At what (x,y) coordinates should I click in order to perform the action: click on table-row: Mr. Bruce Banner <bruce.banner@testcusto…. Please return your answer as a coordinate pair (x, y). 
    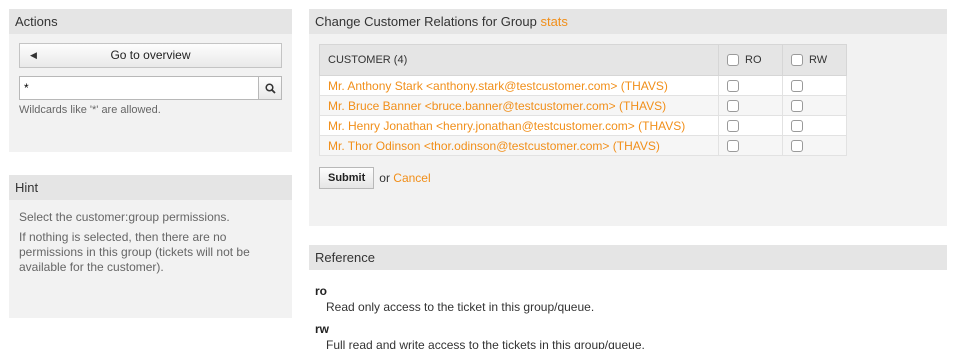
    Looking at the image, I should click on (583, 105).